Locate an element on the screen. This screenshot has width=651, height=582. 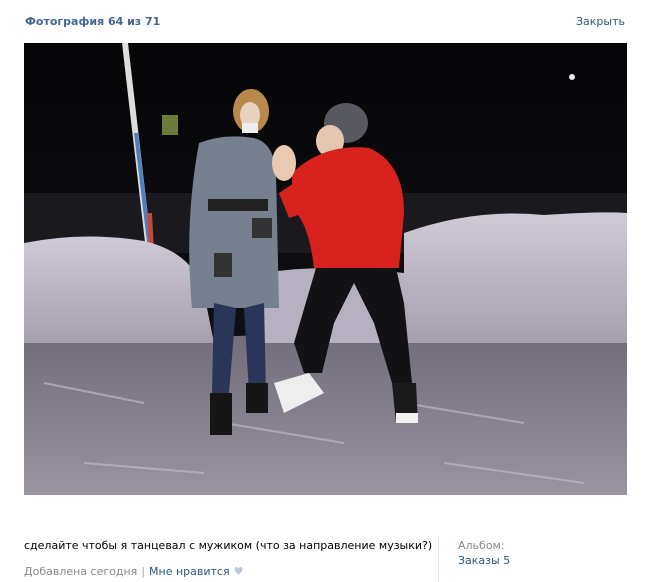
close-button: Закрыть is located at coordinates (600, 21).